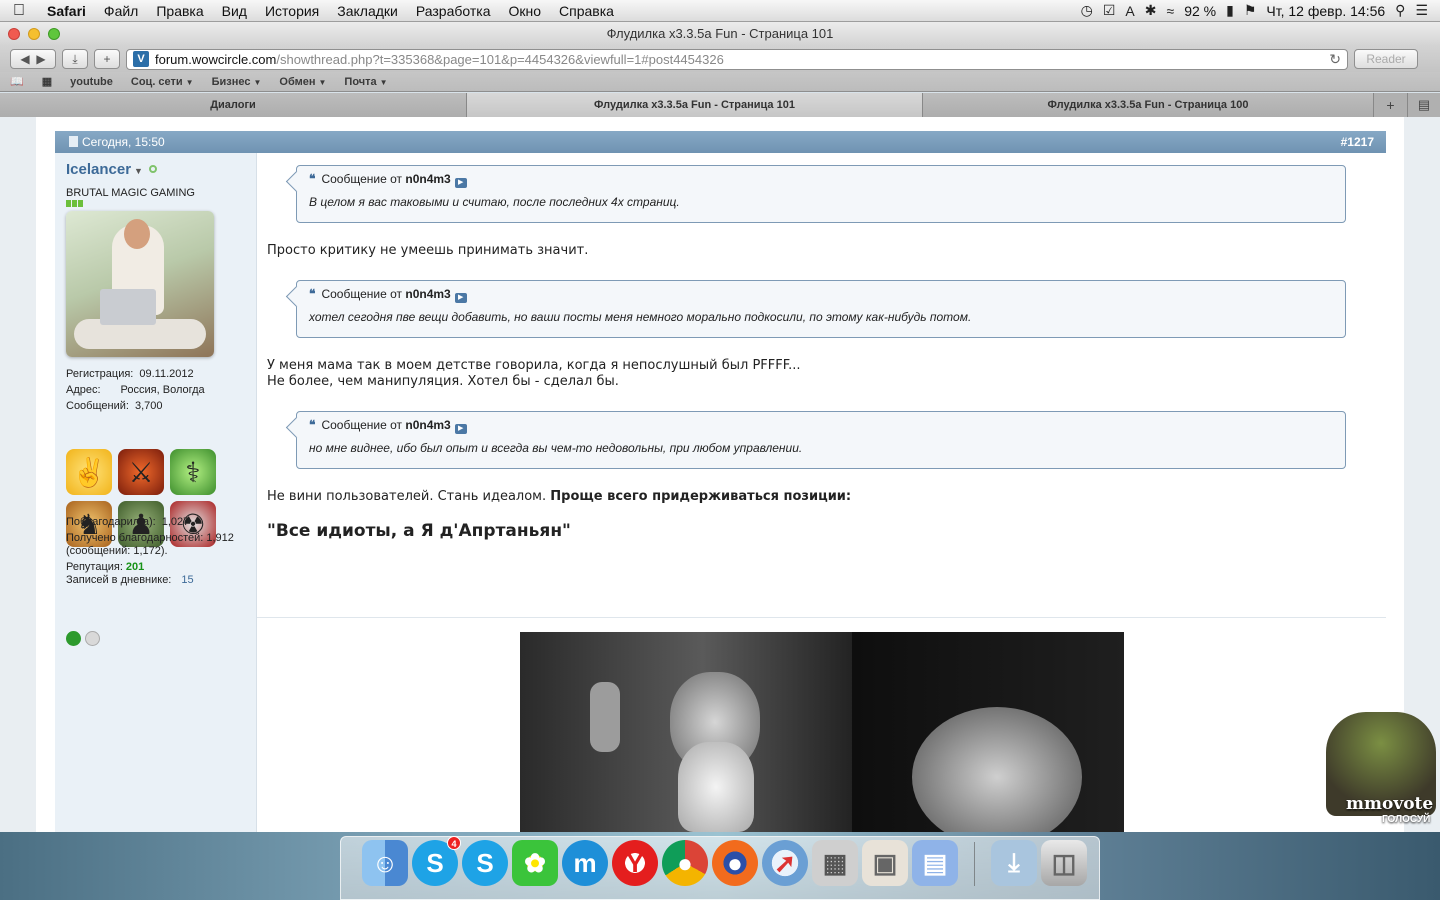  What do you see at coordinates (292, 11) in the screenshot?
I see `menu-history: История` at bounding box center [292, 11].